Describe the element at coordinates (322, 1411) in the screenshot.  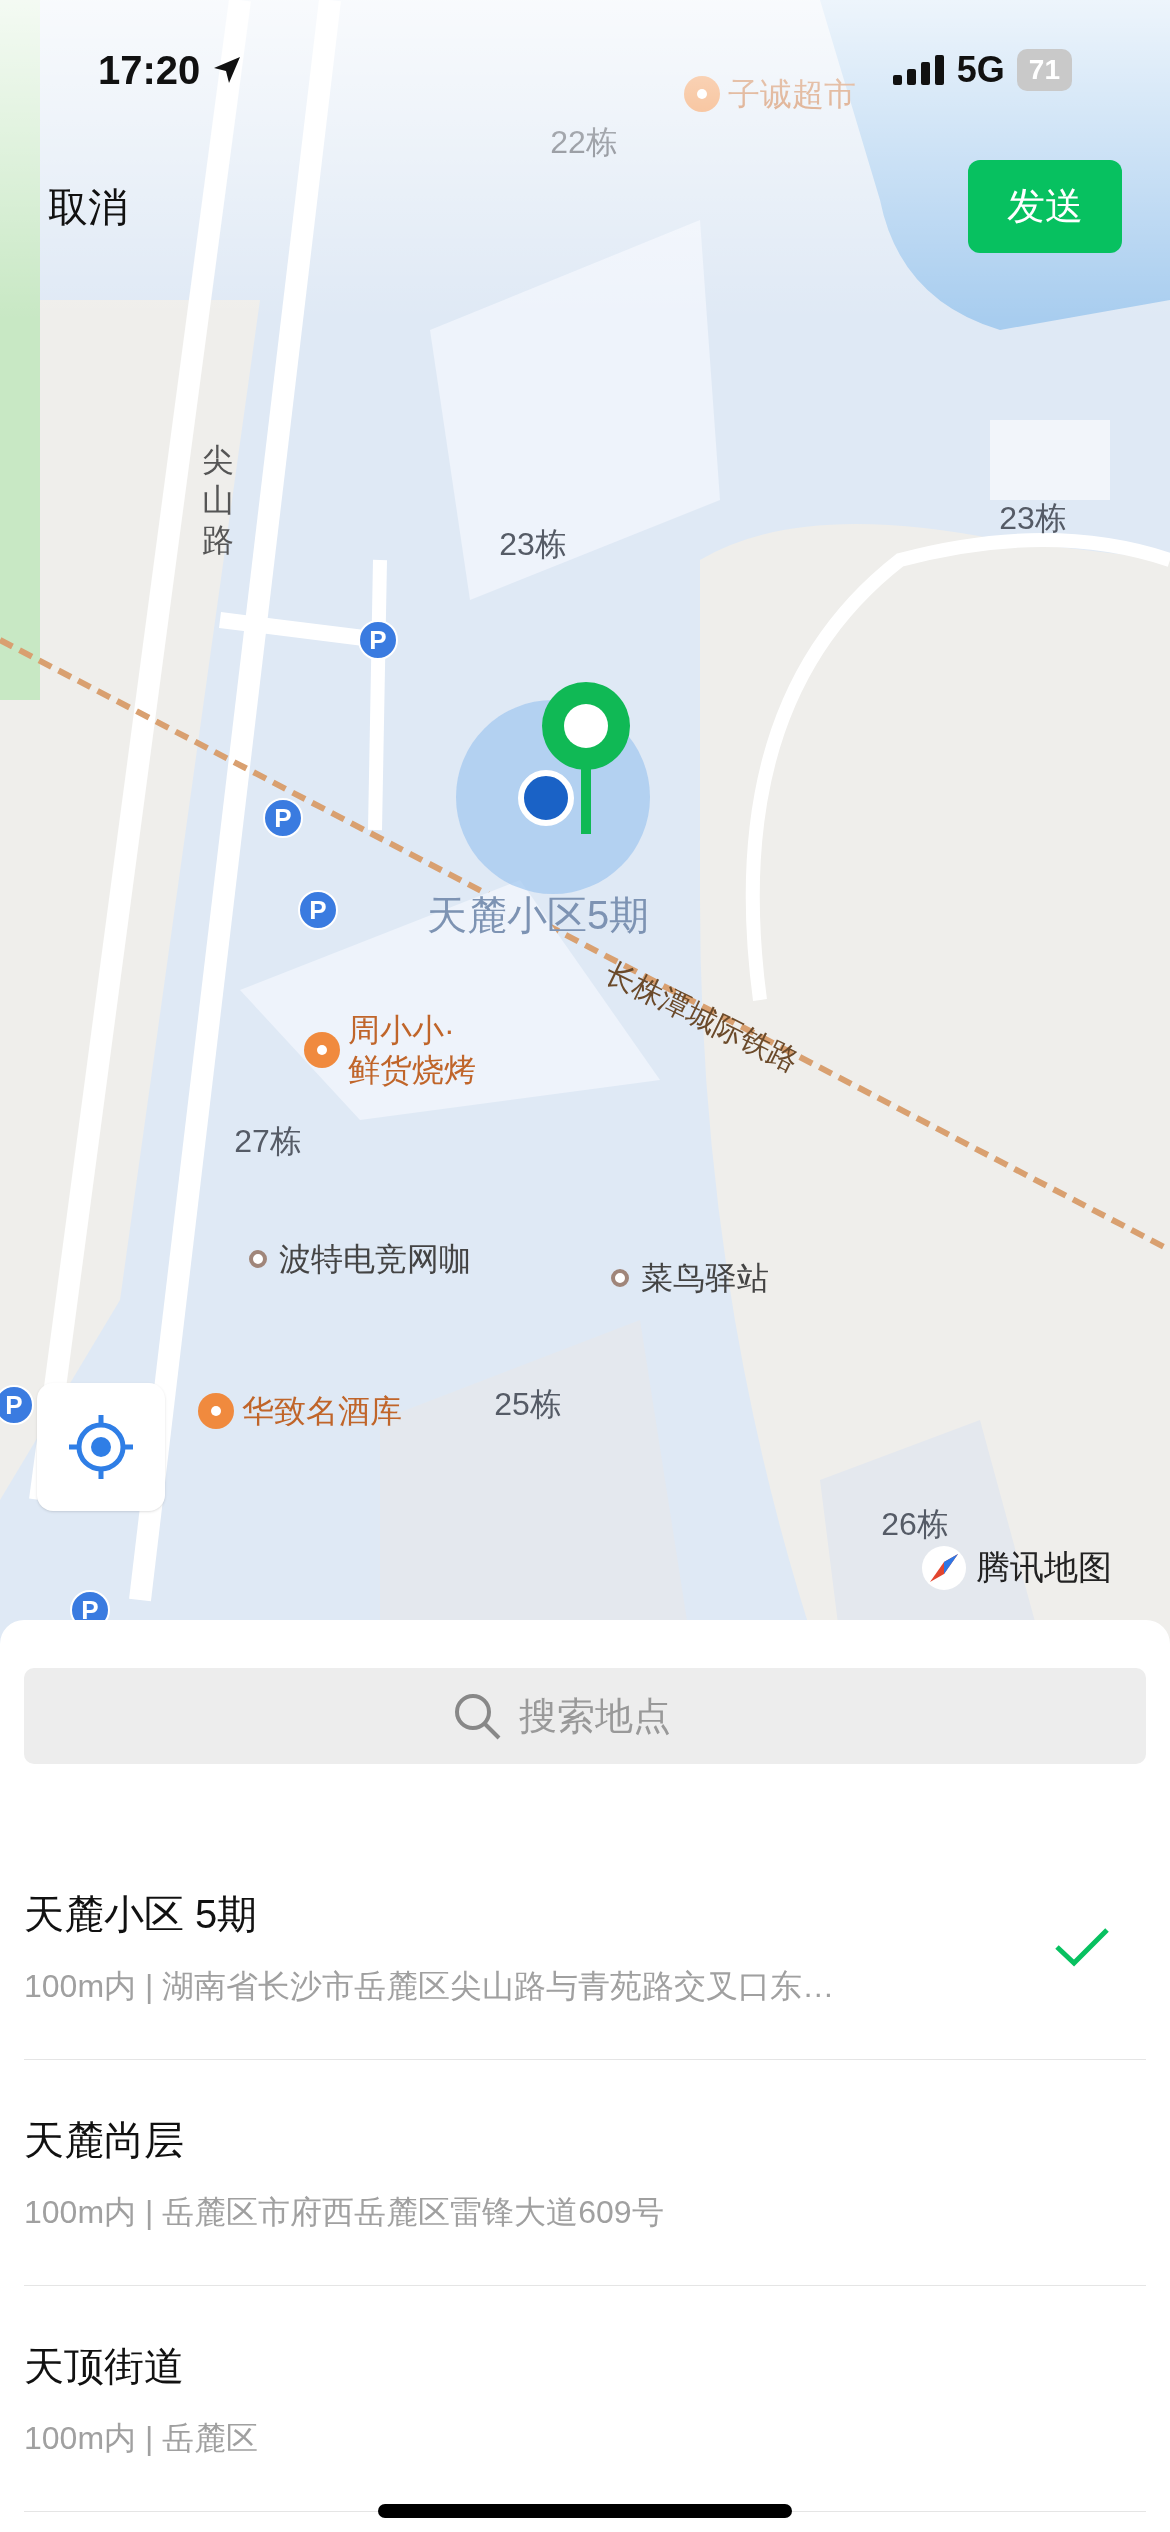
I see `place-label: 华致名酒库` at that location.